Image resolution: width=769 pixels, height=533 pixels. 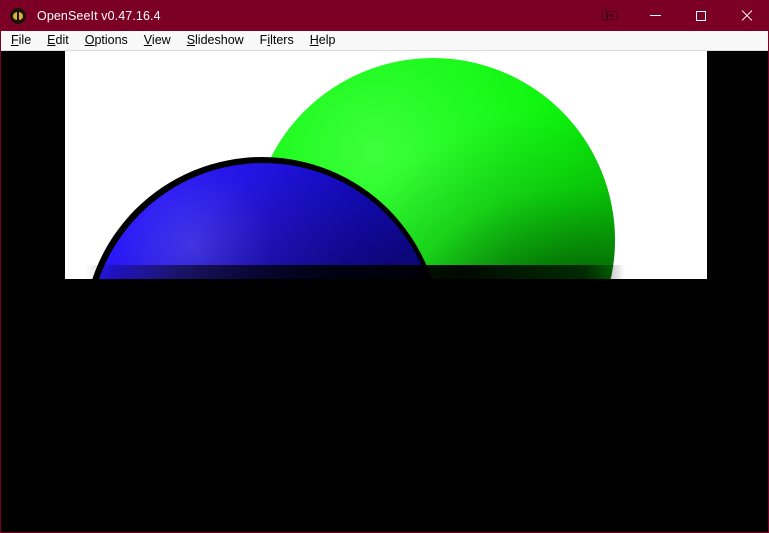 I want to click on screen-front-shape, so click(x=611, y=15).